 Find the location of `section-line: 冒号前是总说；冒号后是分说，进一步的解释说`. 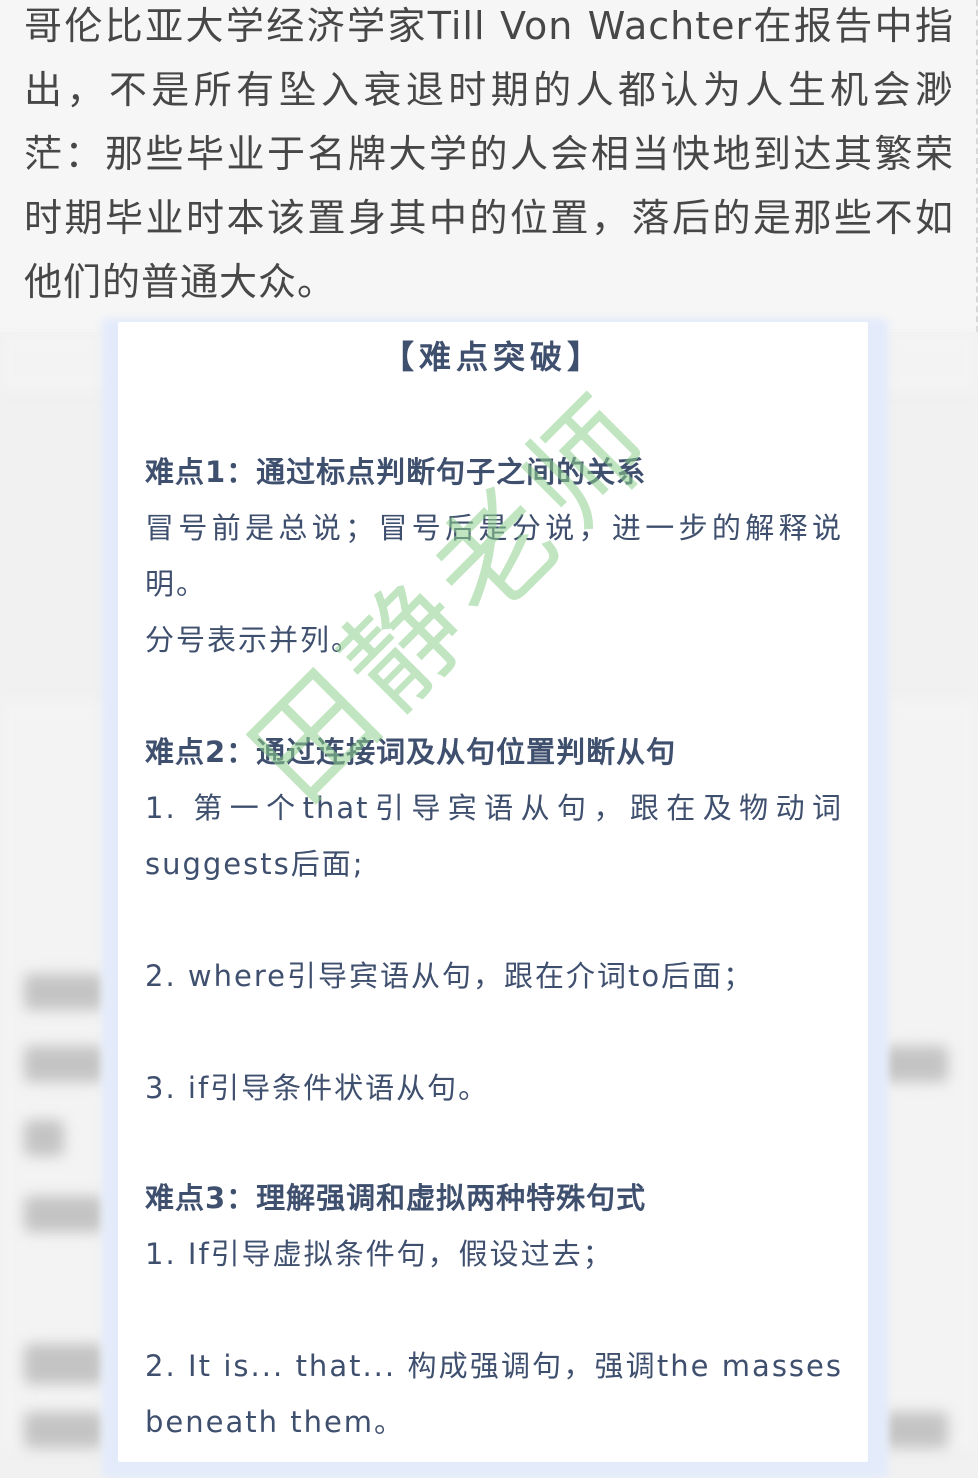

section-line: 冒号前是总说；冒号后是分说，进一步的解释说 is located at coordinates (494, 528).